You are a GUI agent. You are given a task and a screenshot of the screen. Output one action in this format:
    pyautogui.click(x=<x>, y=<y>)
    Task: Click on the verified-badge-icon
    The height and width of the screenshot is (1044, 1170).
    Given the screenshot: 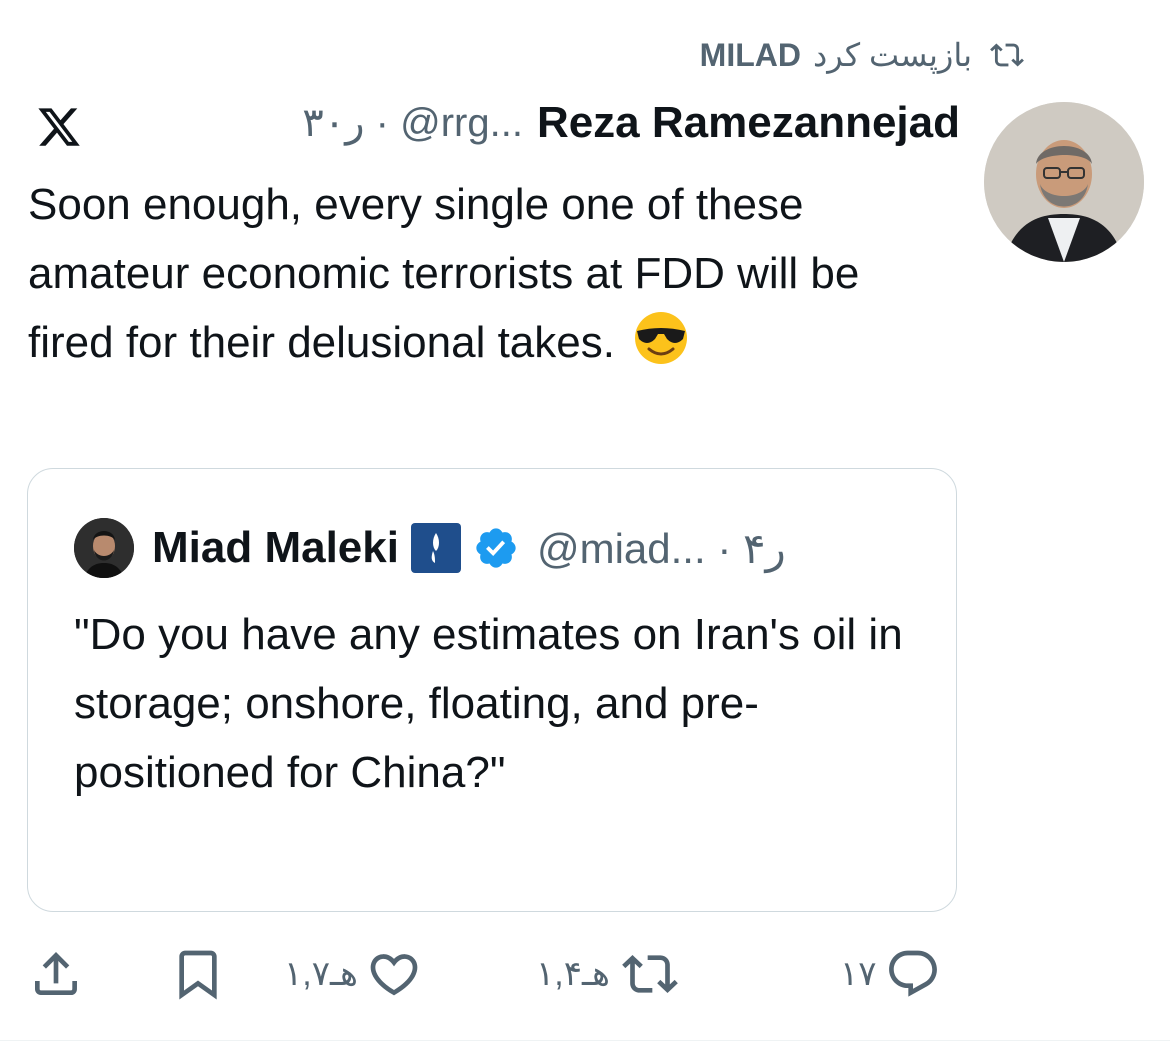 What is the action you would take?
    pyautogui.click(x=496, y=548)
    